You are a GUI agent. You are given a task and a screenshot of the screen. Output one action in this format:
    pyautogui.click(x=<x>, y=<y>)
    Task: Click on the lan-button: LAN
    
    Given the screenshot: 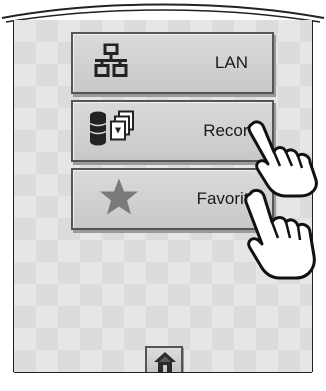 What is the action you would take?
    pyautogui.click(x=172, y=63)
    